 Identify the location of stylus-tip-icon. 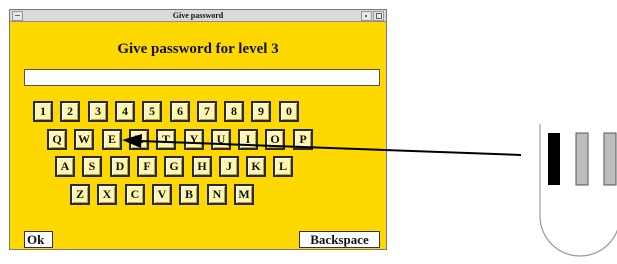
(578, 190).